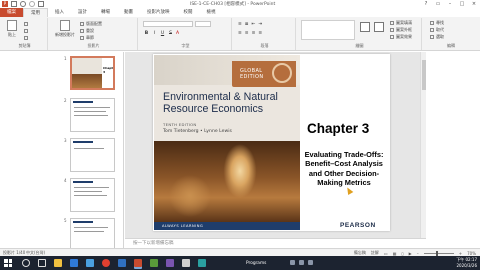 This screenshot has height=270, width=480. Describe the element at coordinates (264, 74) in the screenshot. I see `global-edition-badge: GLOBAL EDITION` at that location.